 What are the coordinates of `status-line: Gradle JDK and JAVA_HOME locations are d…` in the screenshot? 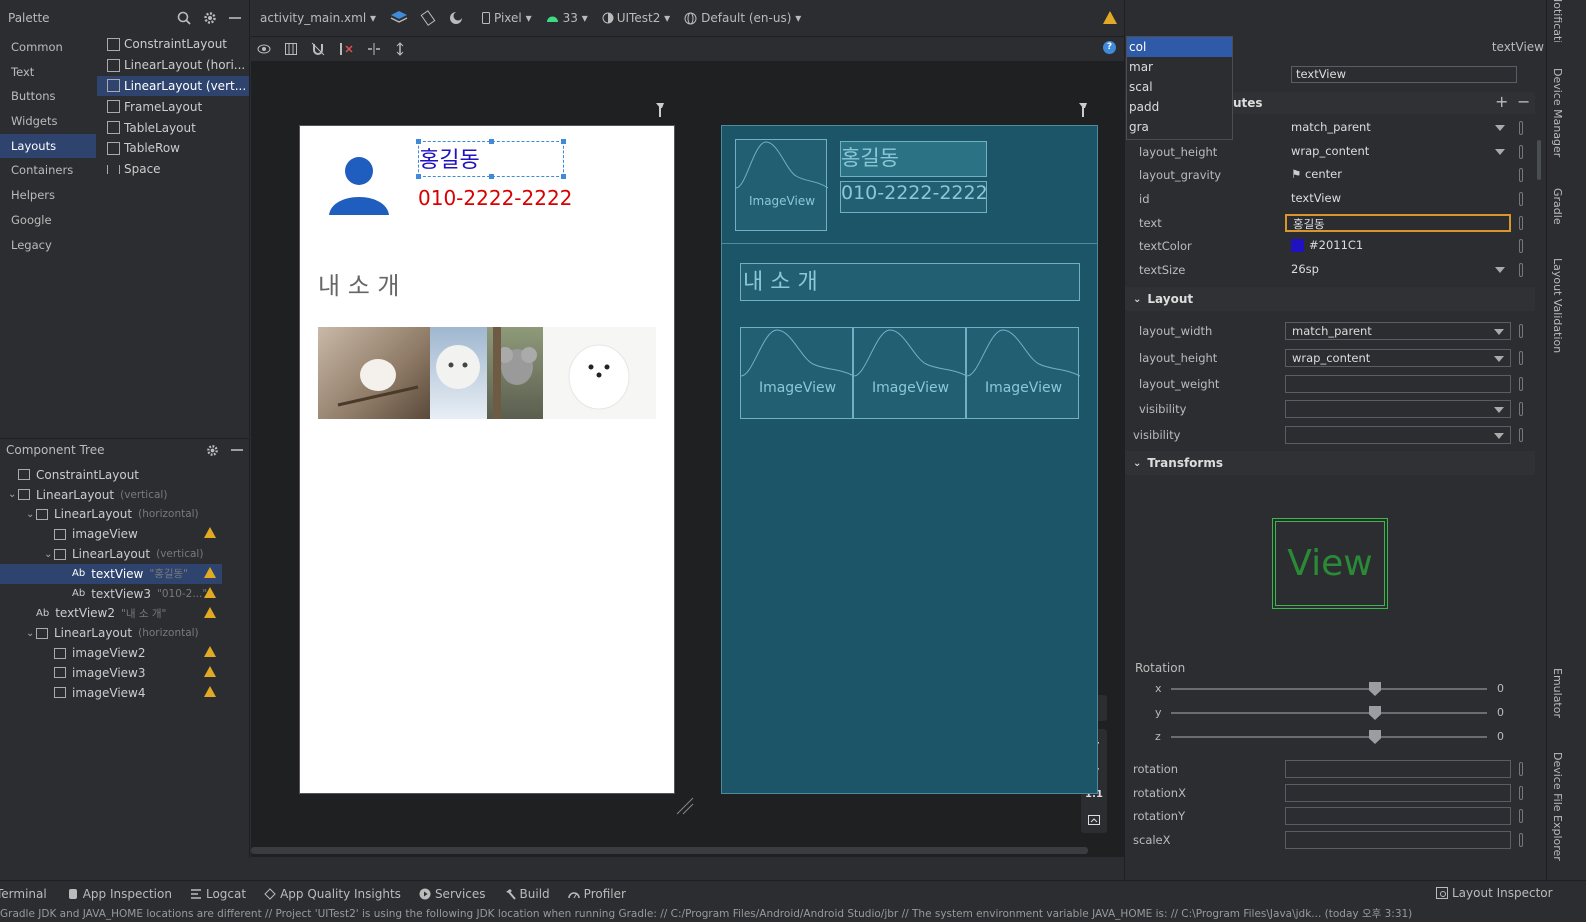 It's located at (793, 914).